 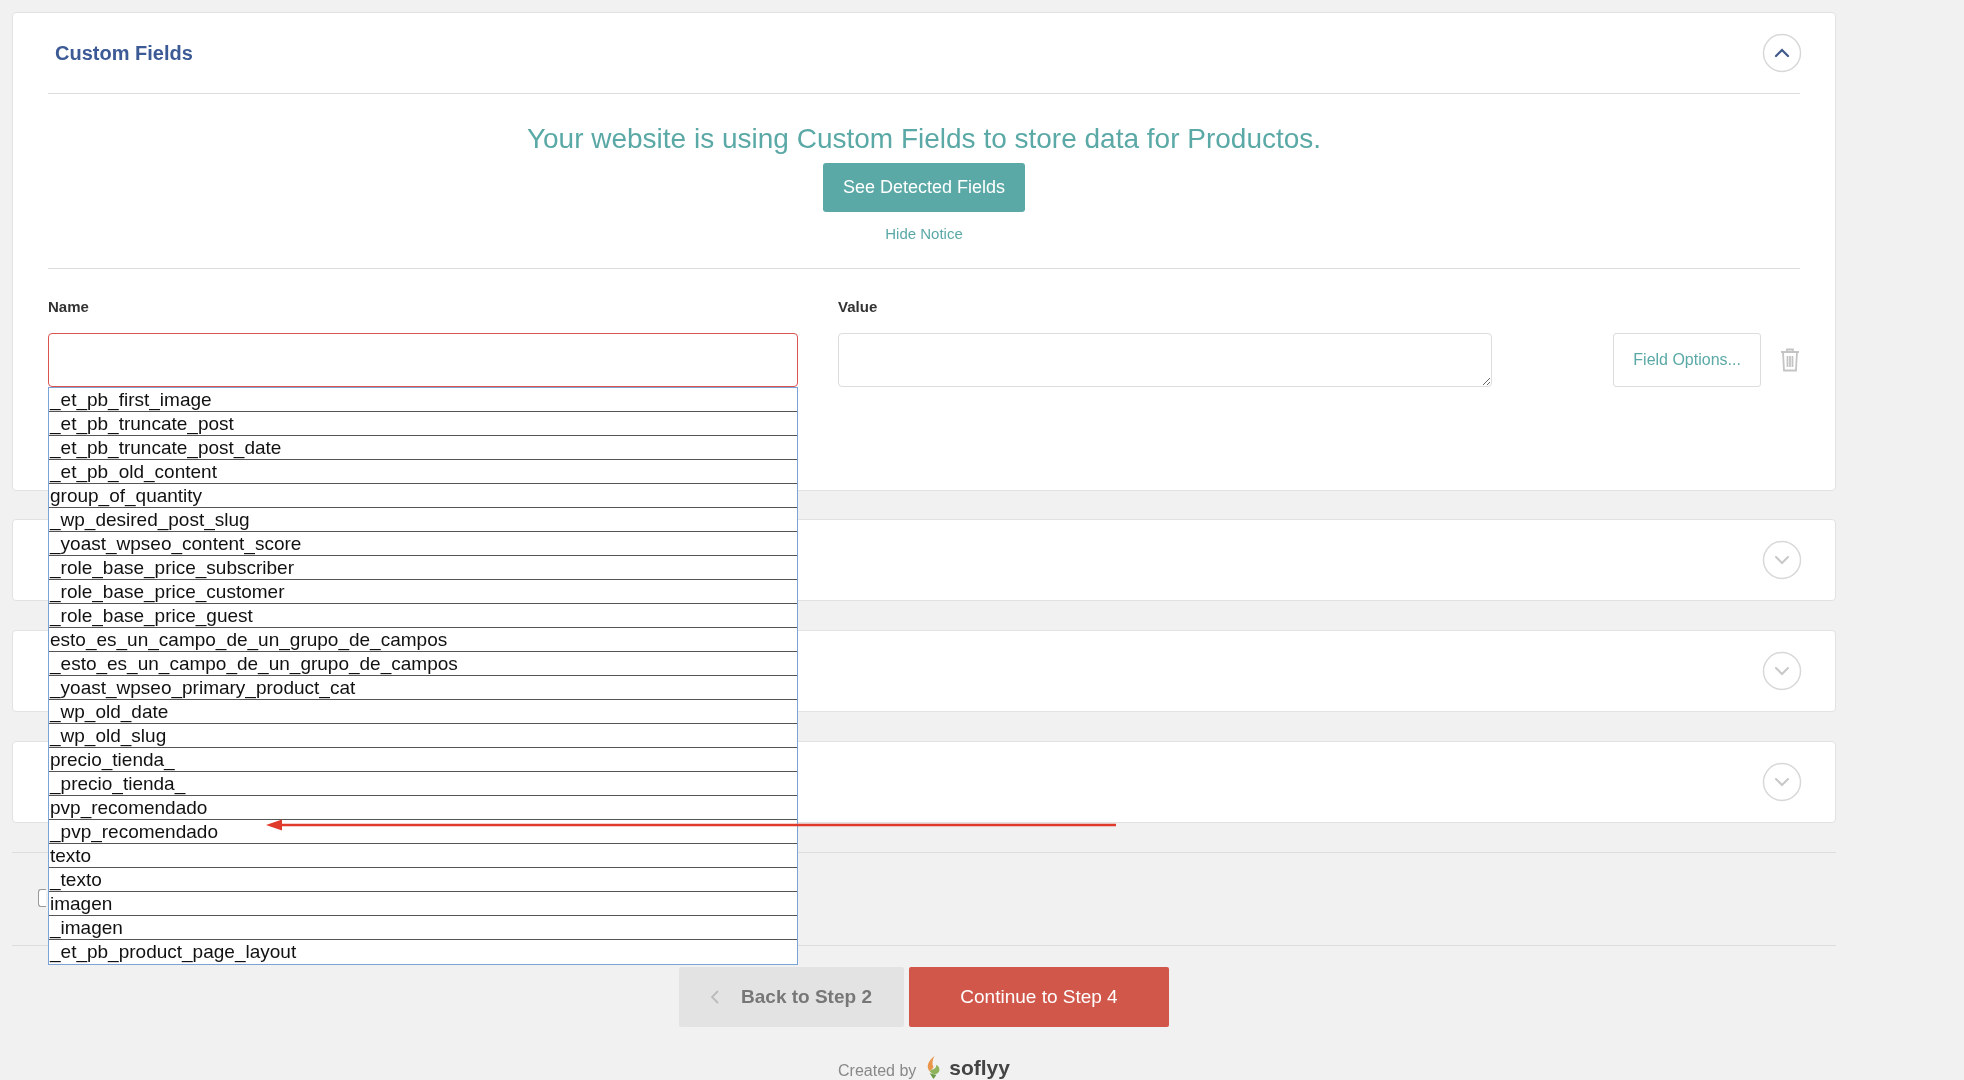 I want to click on brand-name: soflyy, so click(x=979, y=1068).